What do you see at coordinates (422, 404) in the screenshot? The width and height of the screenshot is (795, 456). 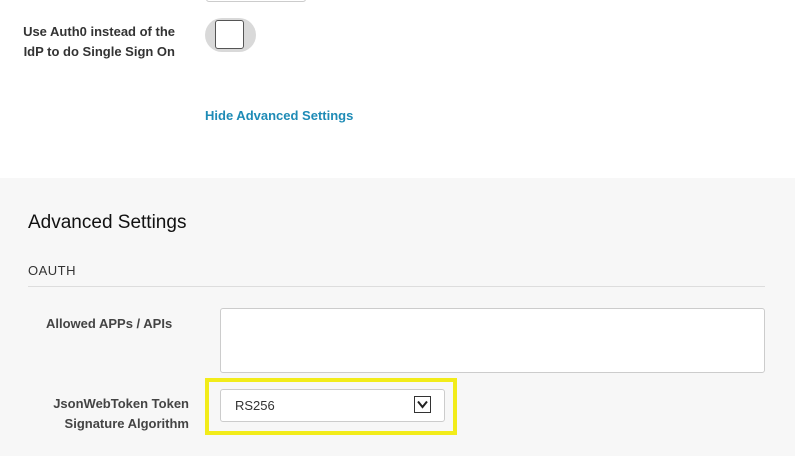 I see `chevron-down-icon` at bounding box center [422, 404].